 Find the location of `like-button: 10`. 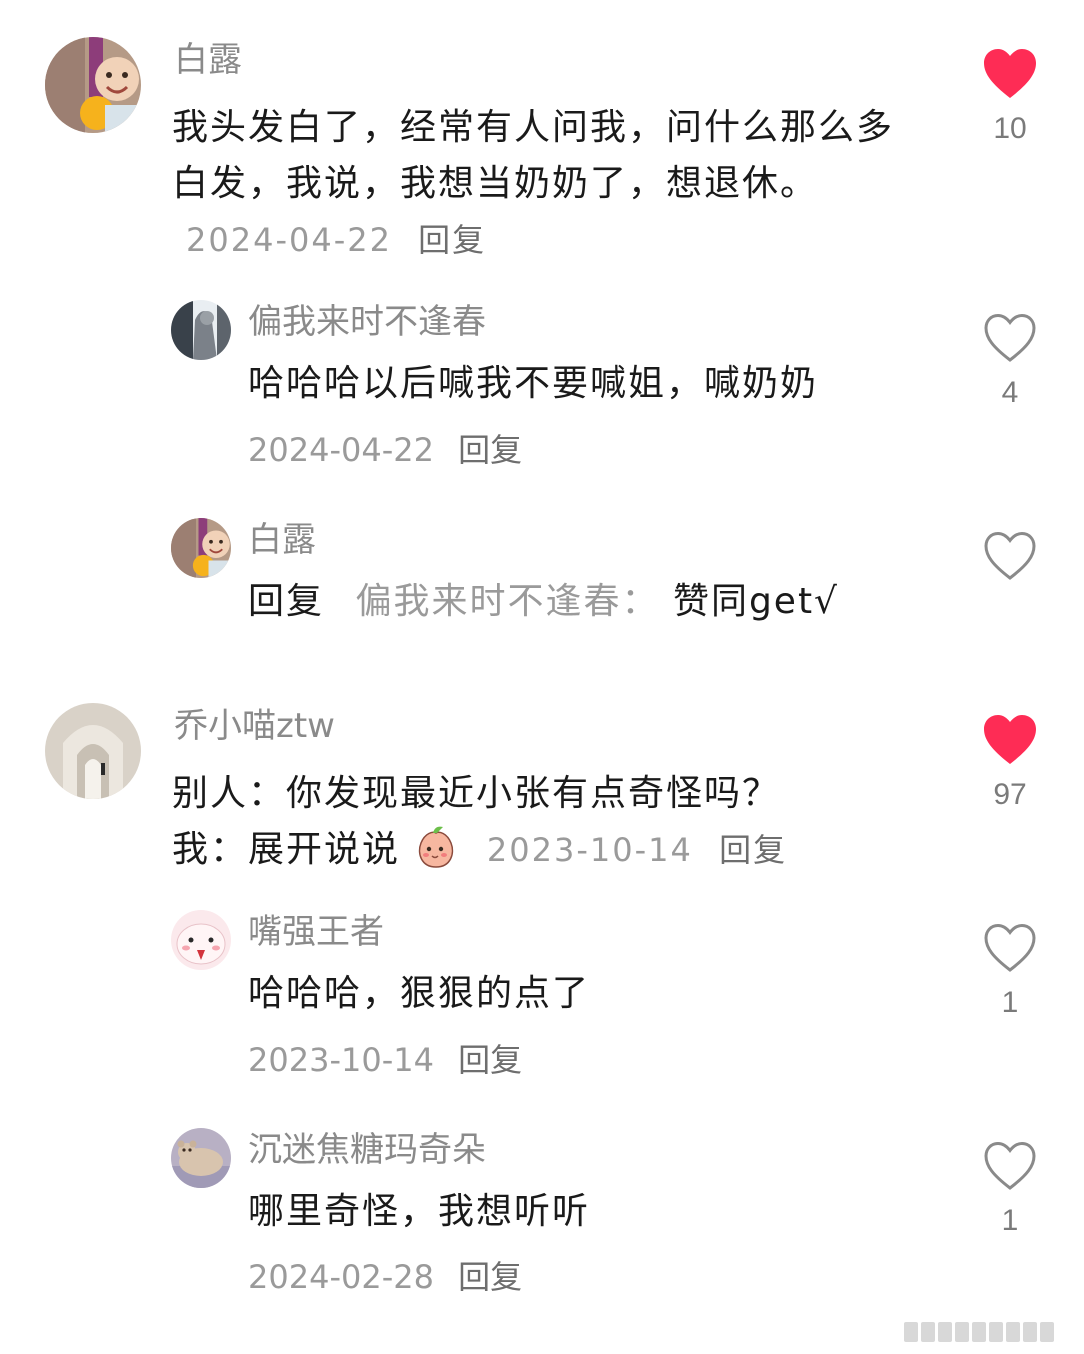

like-button: 10 is located at coordinates (1010, 97).